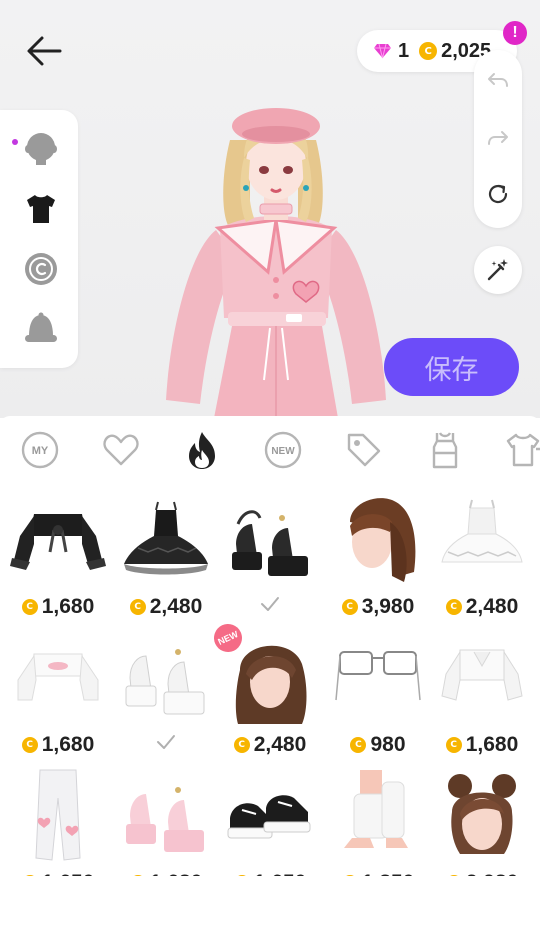  Describe the element at coordinates (58, 815) in the screenshot. I see `heart-flared-pants-thumbnail` at that location.